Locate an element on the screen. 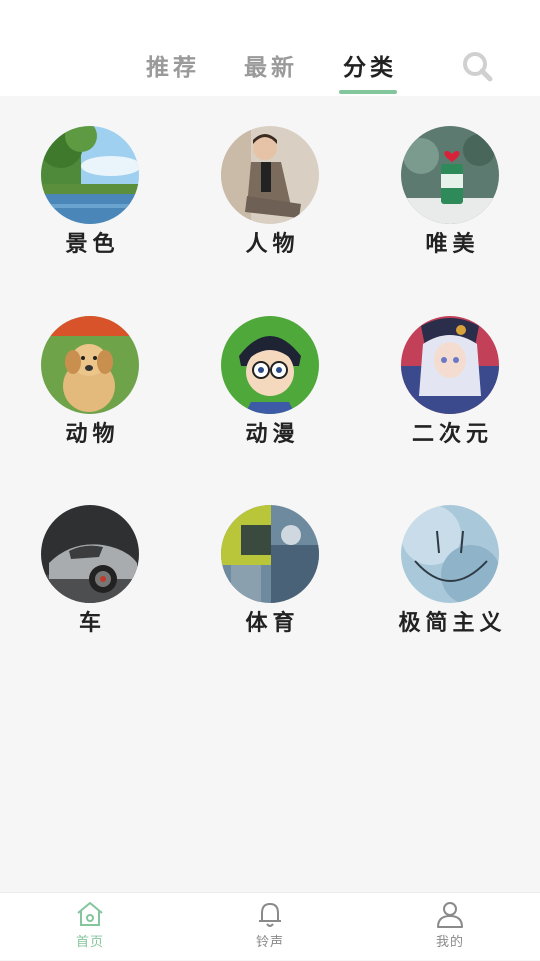 The image size is (540, 961). nav-profile: 我的 is located at coordinates (450, 927).